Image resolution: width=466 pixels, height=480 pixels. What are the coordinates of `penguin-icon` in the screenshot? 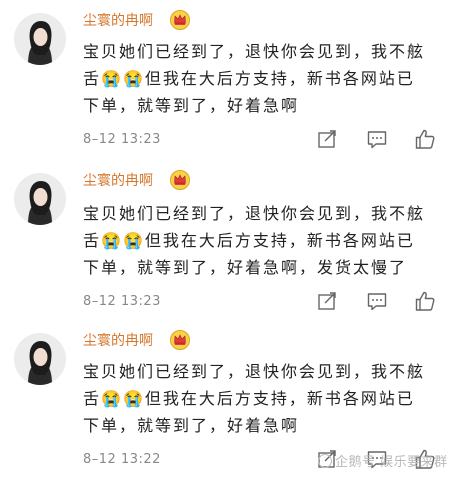 It's located at (325, 461).